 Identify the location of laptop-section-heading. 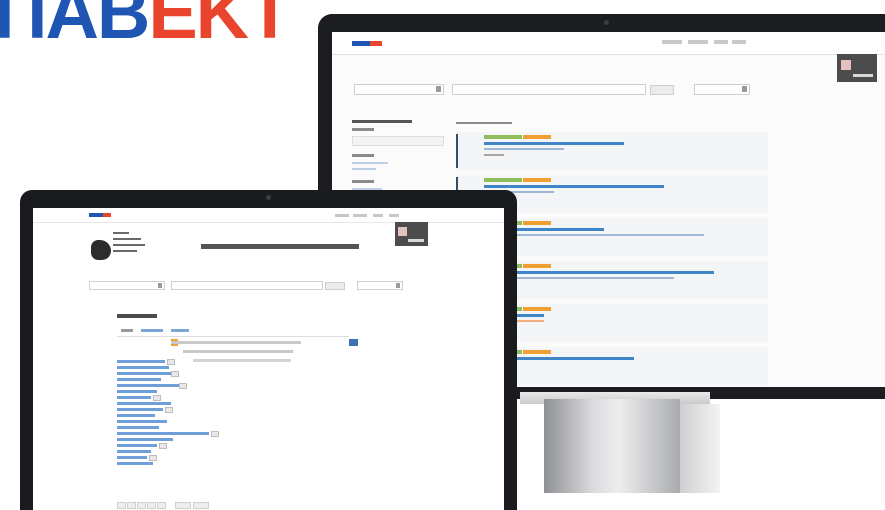
(137, 316).